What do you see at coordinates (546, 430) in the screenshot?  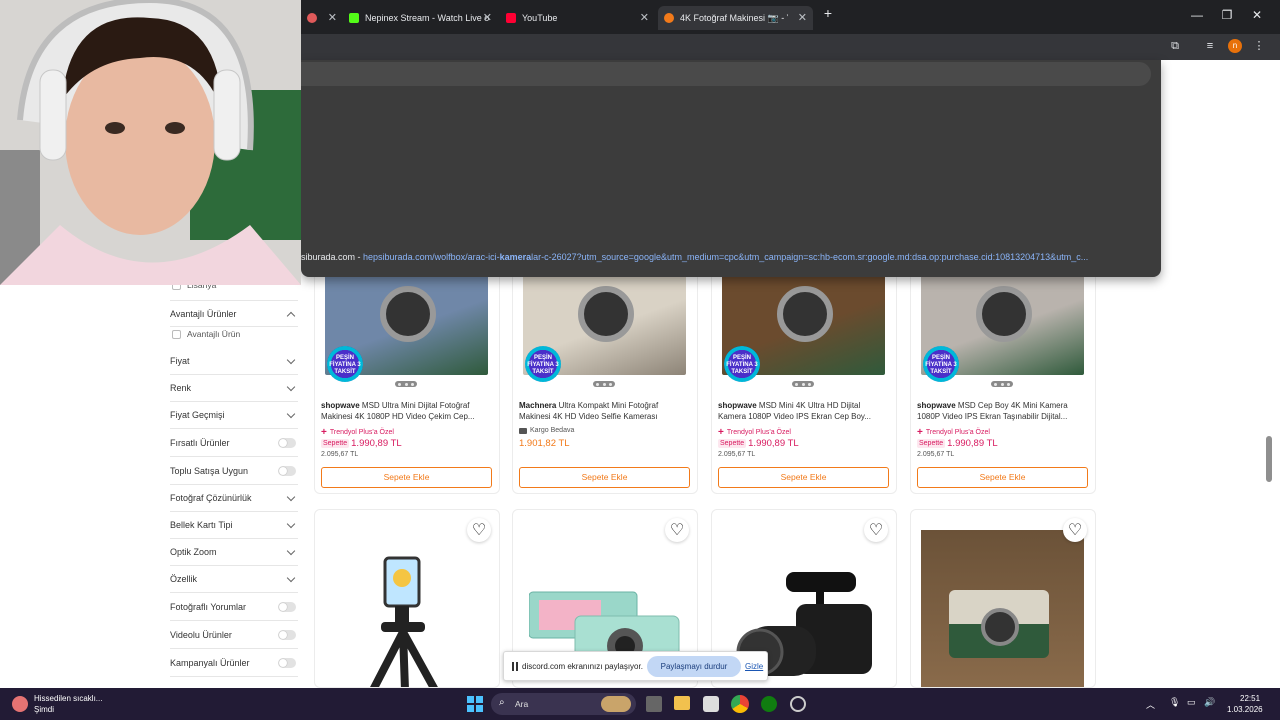 I see `promo-label: Kargo Bedava` at bounding box center [546, 430].